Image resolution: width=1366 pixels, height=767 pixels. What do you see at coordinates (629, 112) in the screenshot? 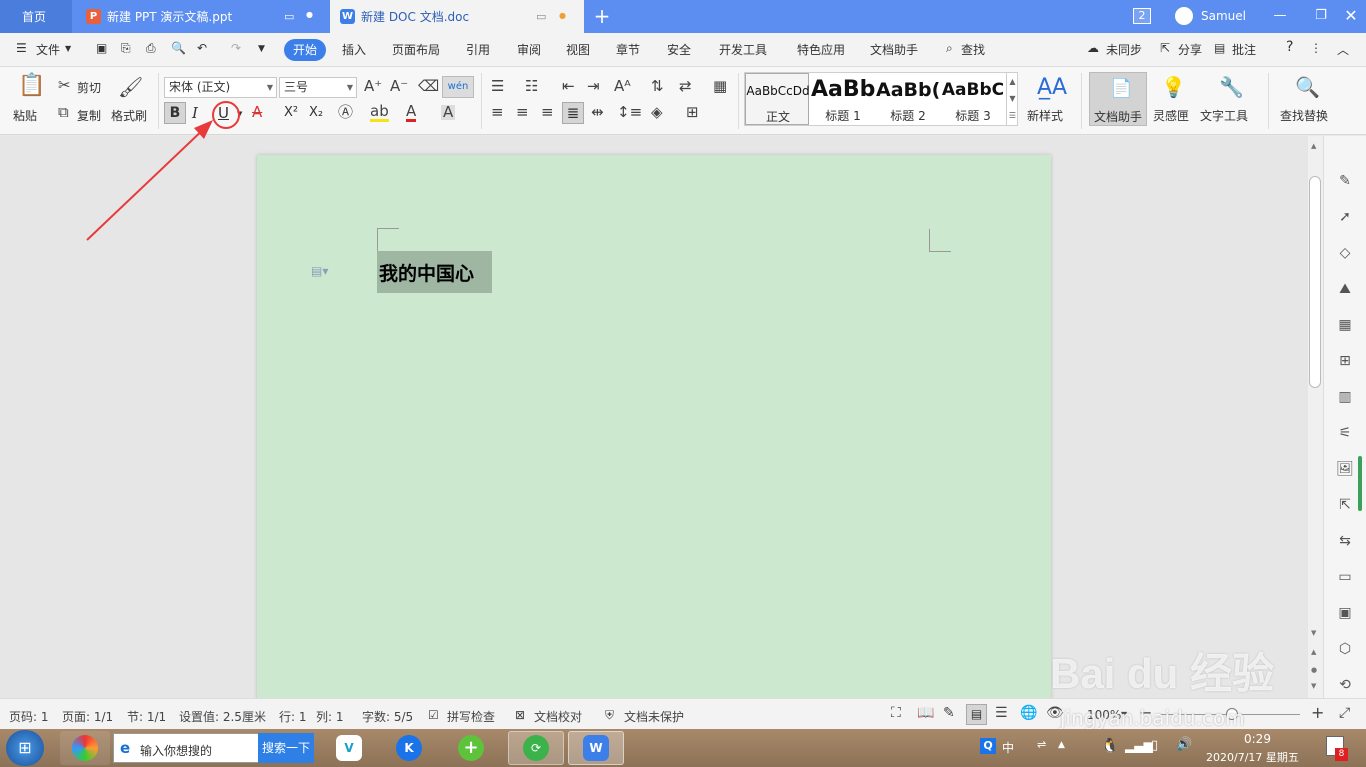
I see `line-spacing-icon: ↕≡` at bounding box center [629, 112].